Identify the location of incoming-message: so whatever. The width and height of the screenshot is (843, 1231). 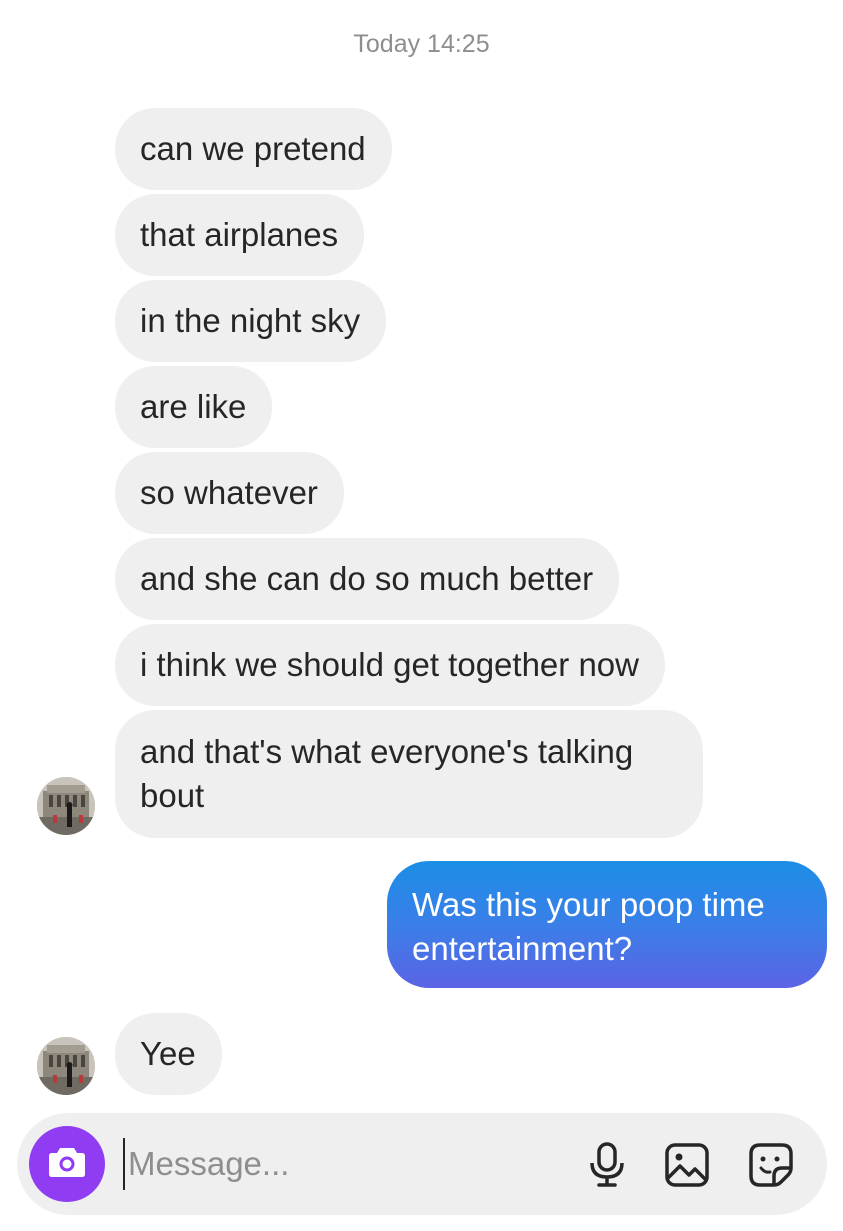
(229, 493).